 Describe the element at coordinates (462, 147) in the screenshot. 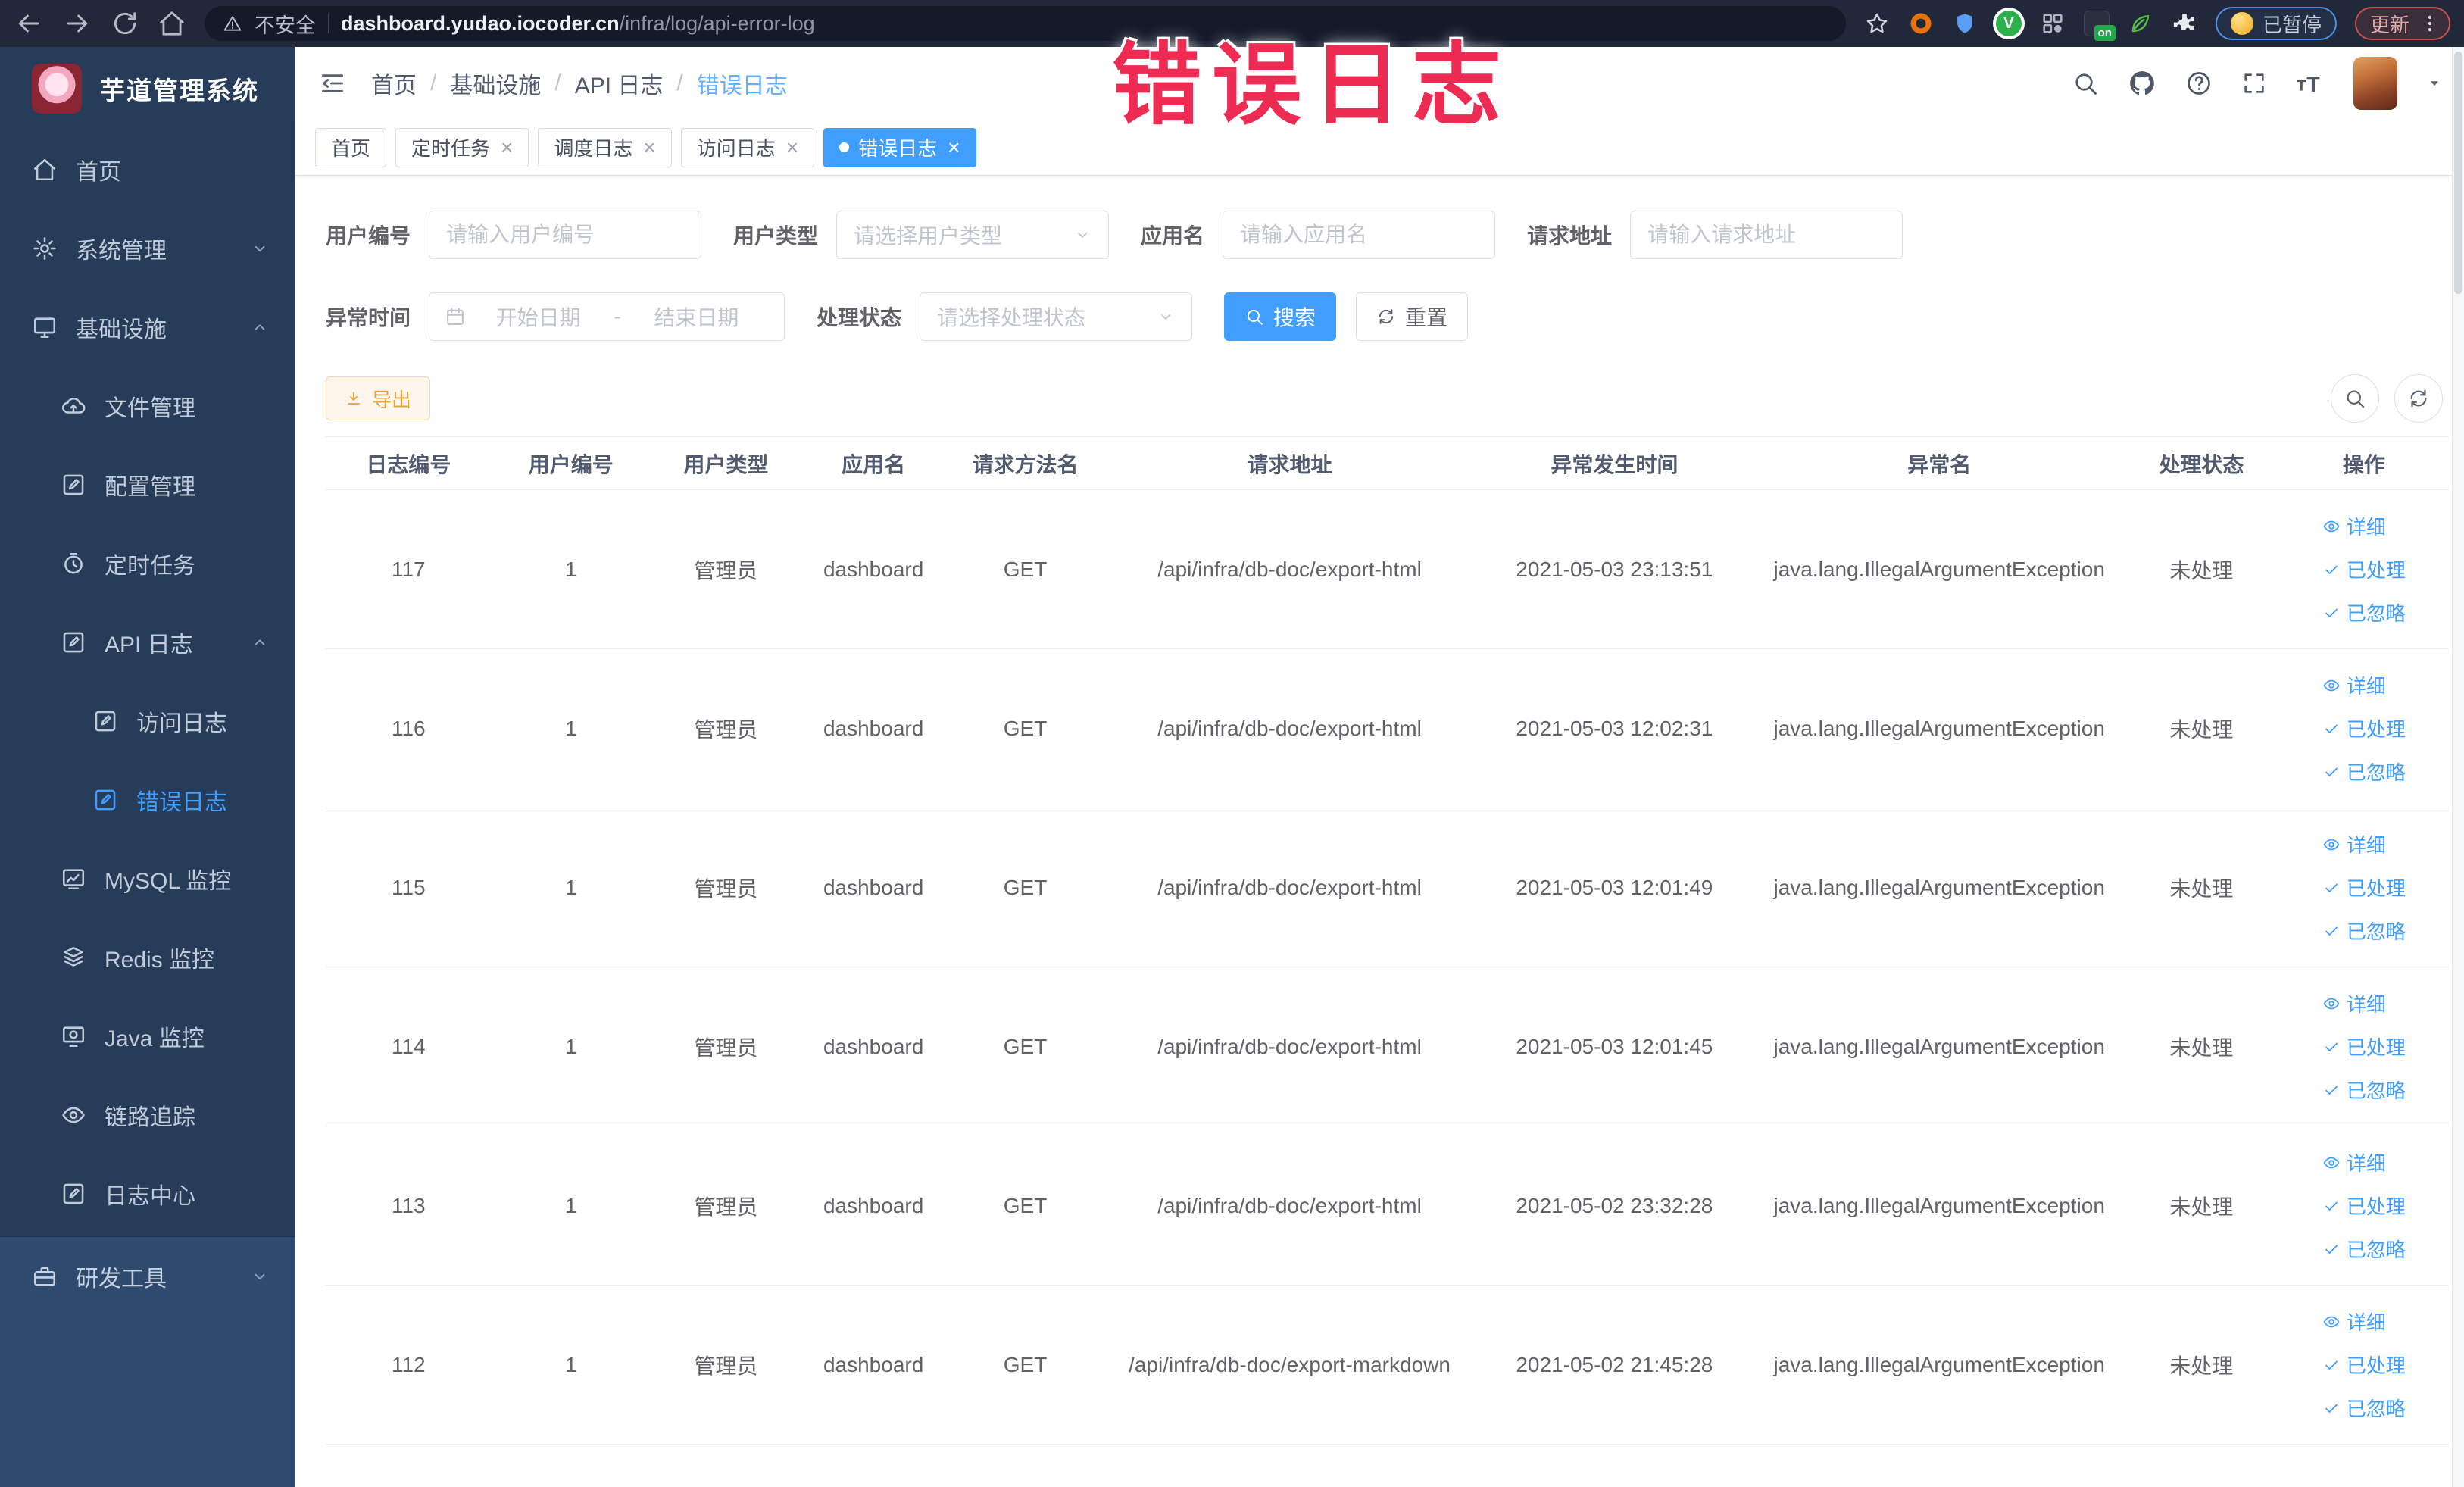

I see `tab-定时任务: 定时任务 ×` at that location.